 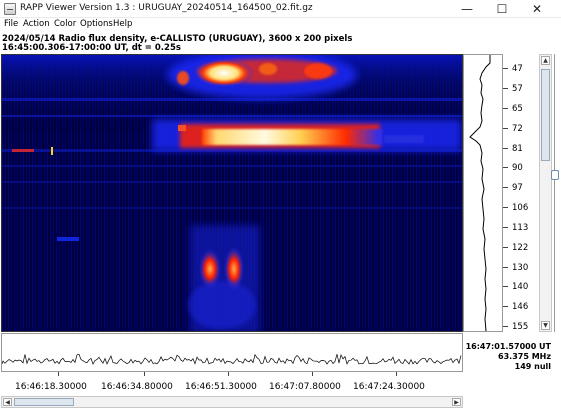 What do you see at coordinates (545, 325) in the screenshot?
I see `scroll-down-button: ▼` at bounding box center [545, 325].